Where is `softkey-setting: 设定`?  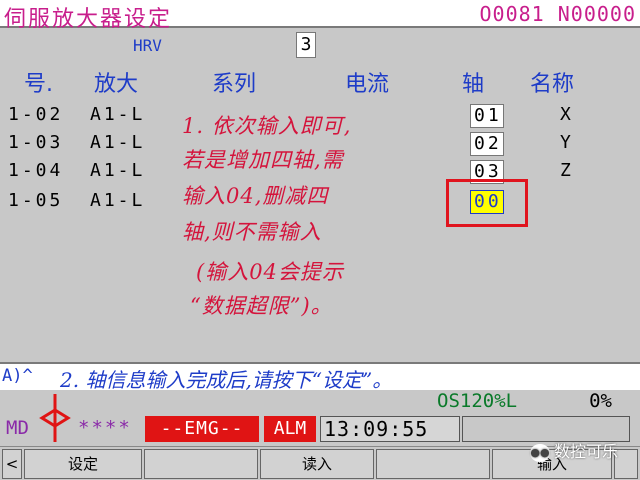 softkey-setting: 设定 is located at coordinates (83, 464).